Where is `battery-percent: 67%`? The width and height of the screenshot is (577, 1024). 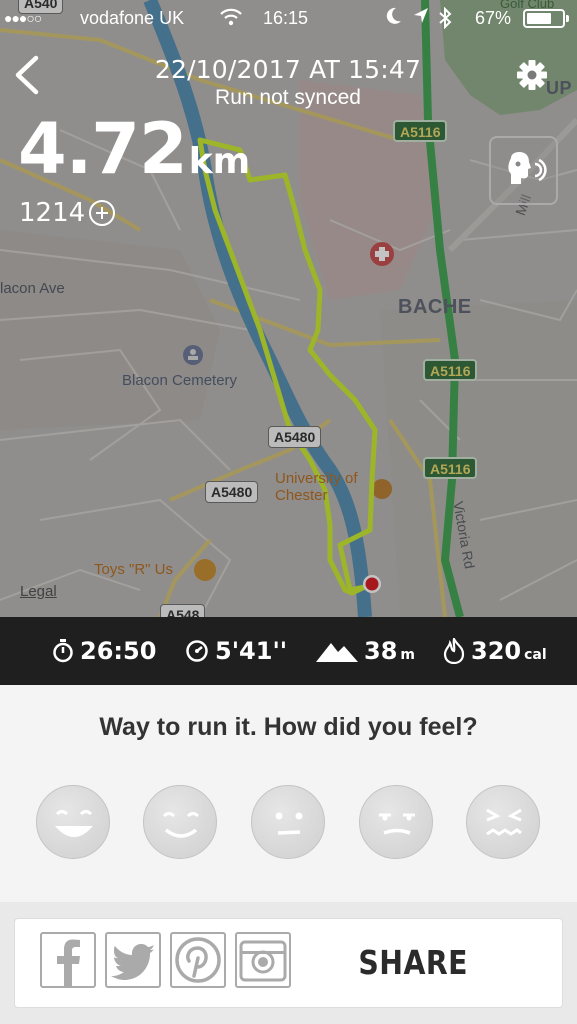 battery-percent: 67% is located at coordinates (493, 18).